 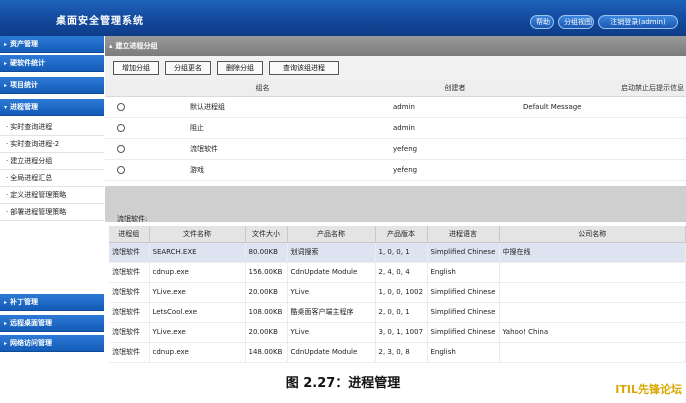 What do you see at coordinates (401, 292) in the screenshot?
I see `product-version-cell: 1, 0, 0, 1002` at bounding box center [401, 292].